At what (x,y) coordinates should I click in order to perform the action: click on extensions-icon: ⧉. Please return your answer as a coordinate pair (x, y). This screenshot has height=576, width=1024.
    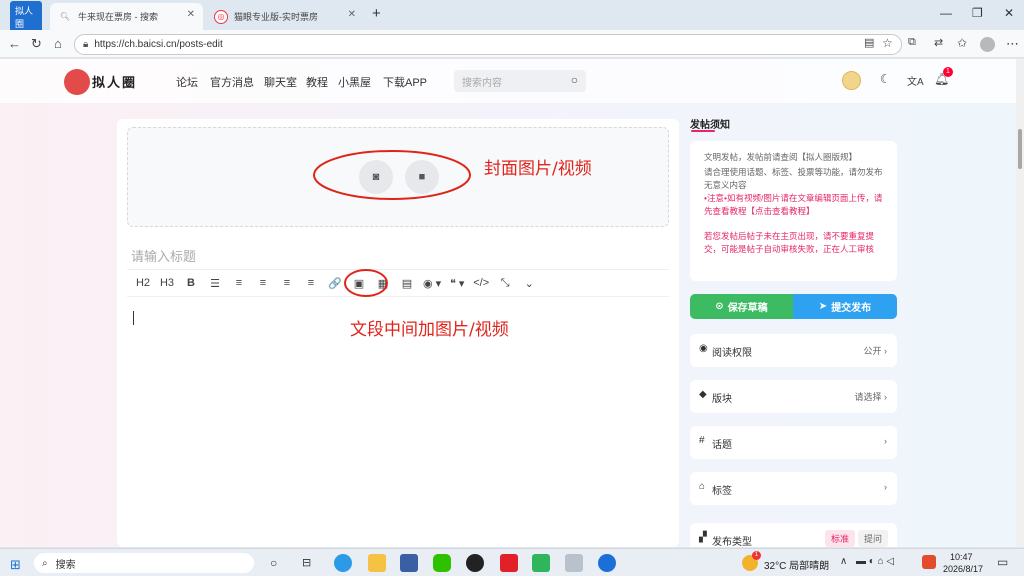
    Looking at the image, I should click on (912, 42).